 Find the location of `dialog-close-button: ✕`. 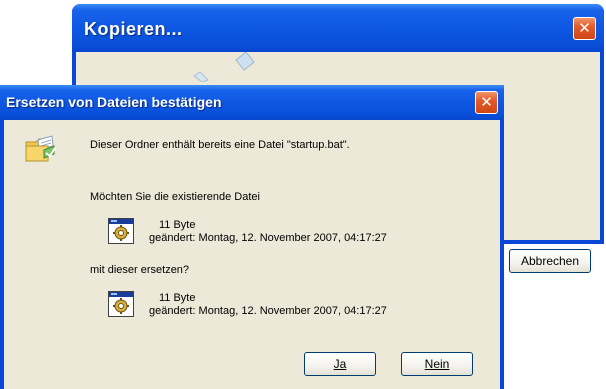

dialog-close-button: ✕ is located at coordinates (486, 102).